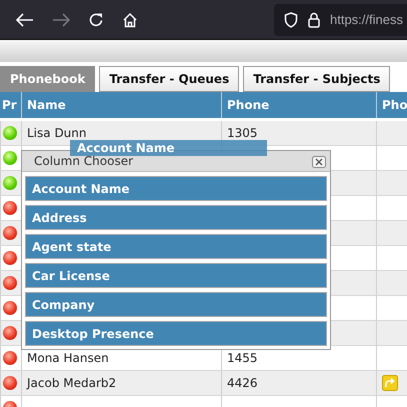 The image size is (407, 407). What do you see at coordinates (391, 105) in the screenshot?
I see `column-header: Pho` at bounding box center [391, 105].